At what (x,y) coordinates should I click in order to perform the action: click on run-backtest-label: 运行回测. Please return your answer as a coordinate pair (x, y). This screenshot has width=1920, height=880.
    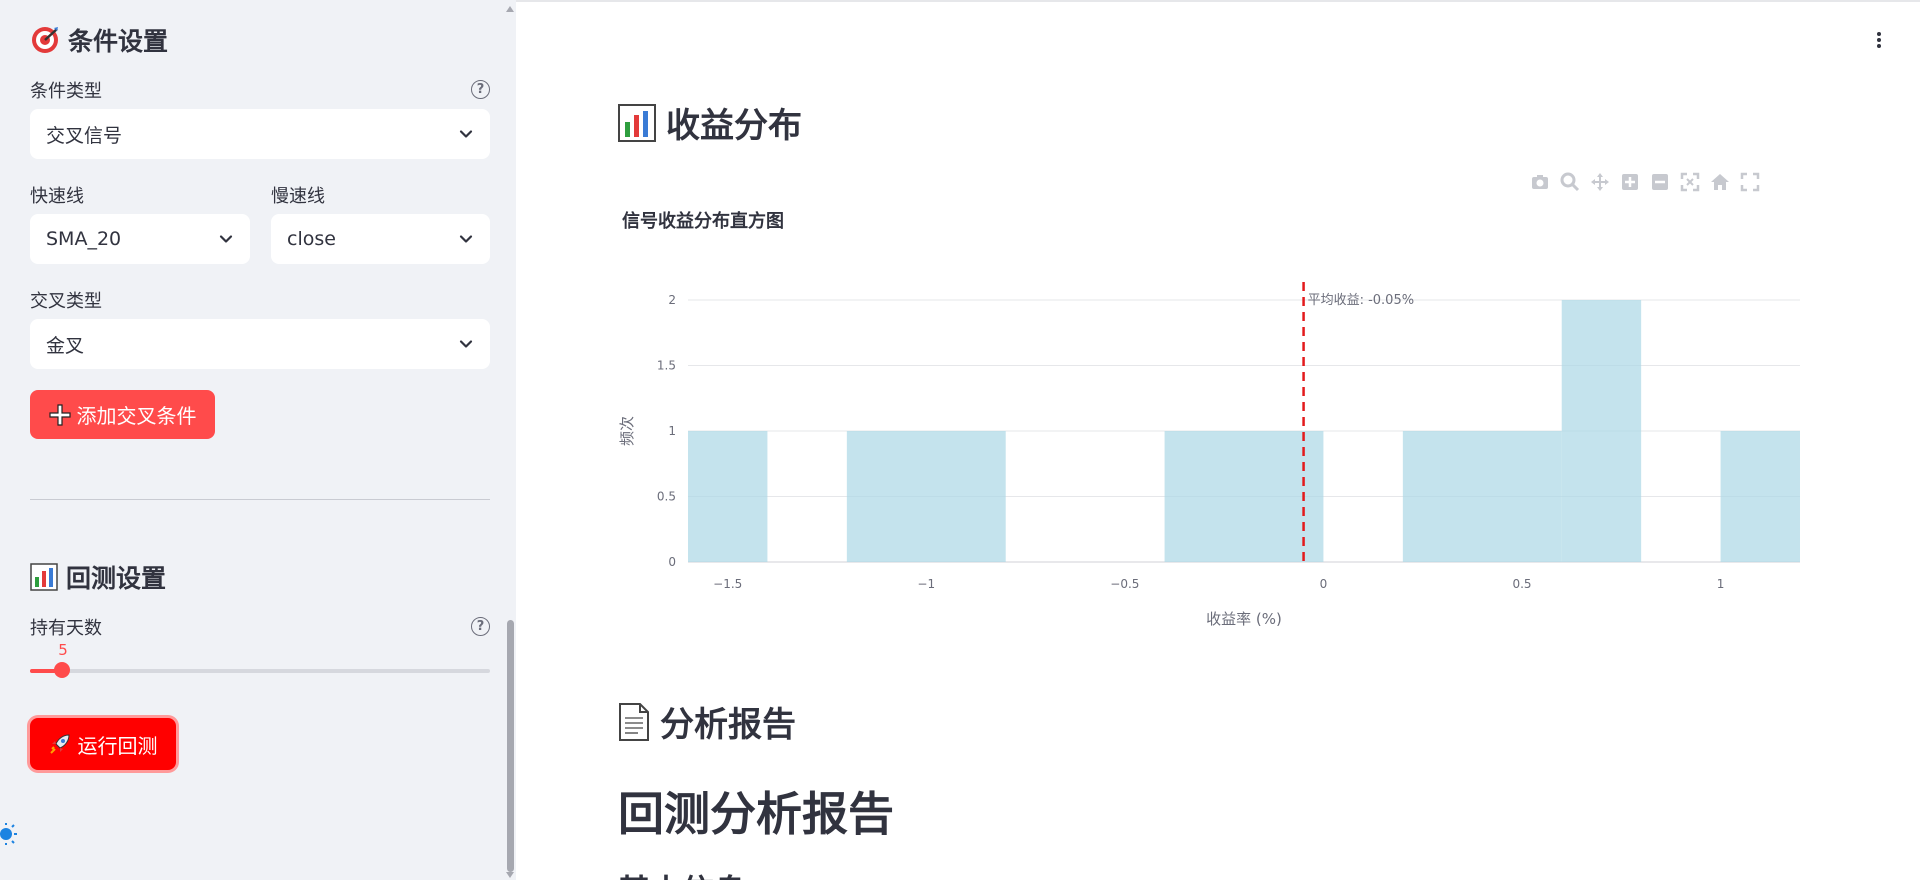
    Looking at the image, I should click on (117, 745).